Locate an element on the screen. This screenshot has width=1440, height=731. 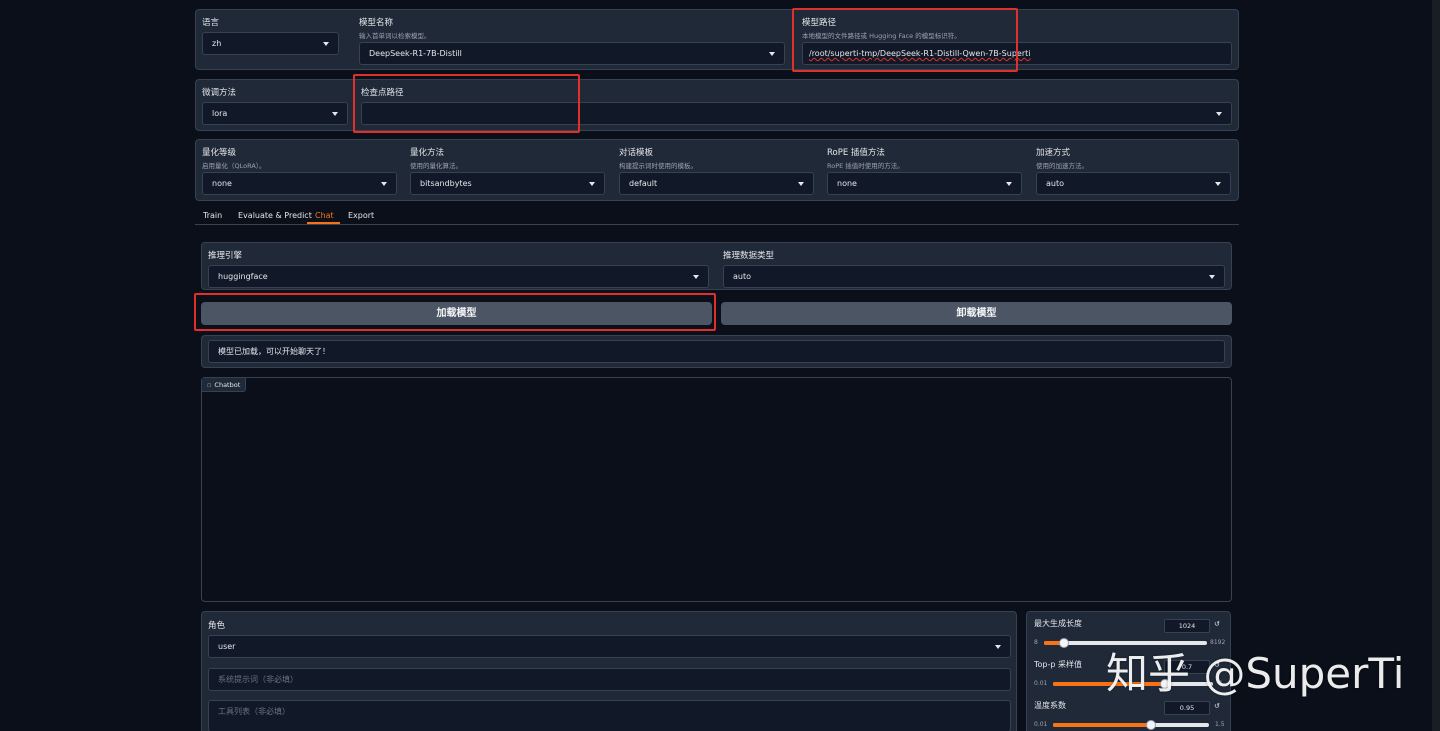
watermark-text: 知乎 @SuperTi is located at coordinates (1255, 673).